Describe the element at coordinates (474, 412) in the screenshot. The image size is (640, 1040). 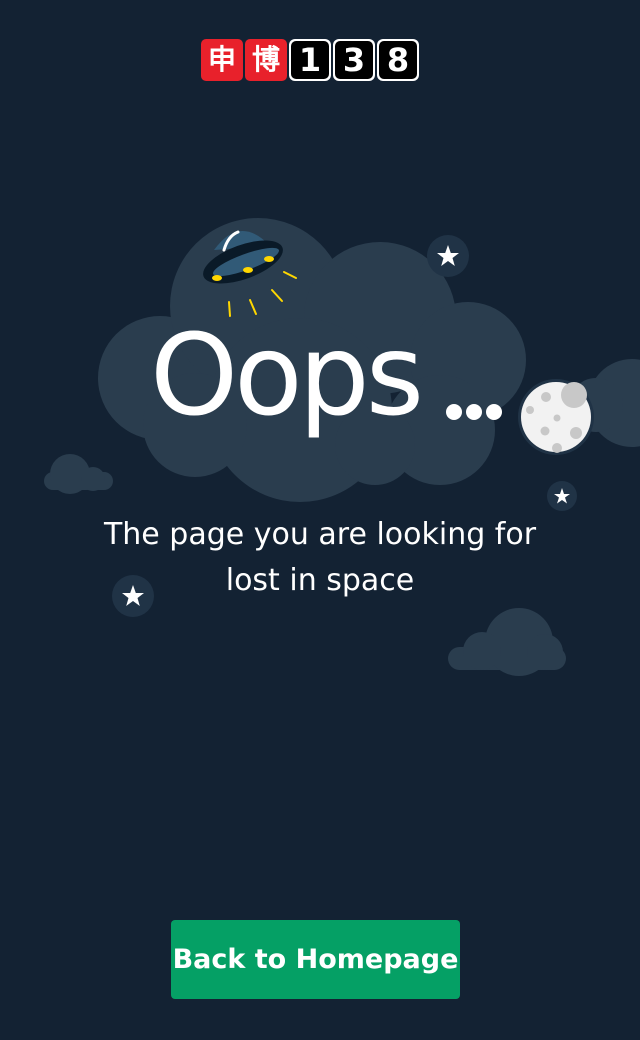
I see `ellipsis-dots` at that location.